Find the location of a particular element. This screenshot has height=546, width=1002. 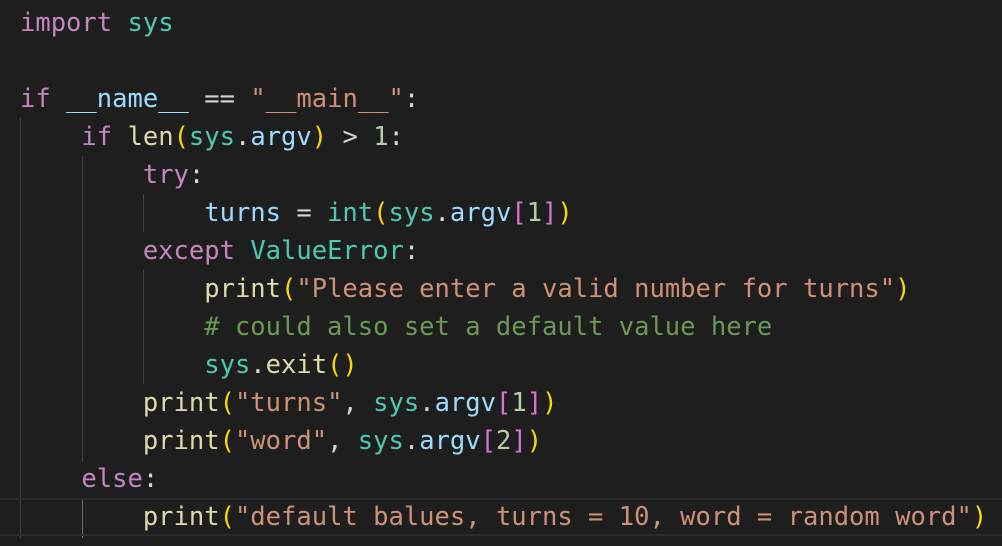

code-line: import sys is located at coordinates (97, 23).